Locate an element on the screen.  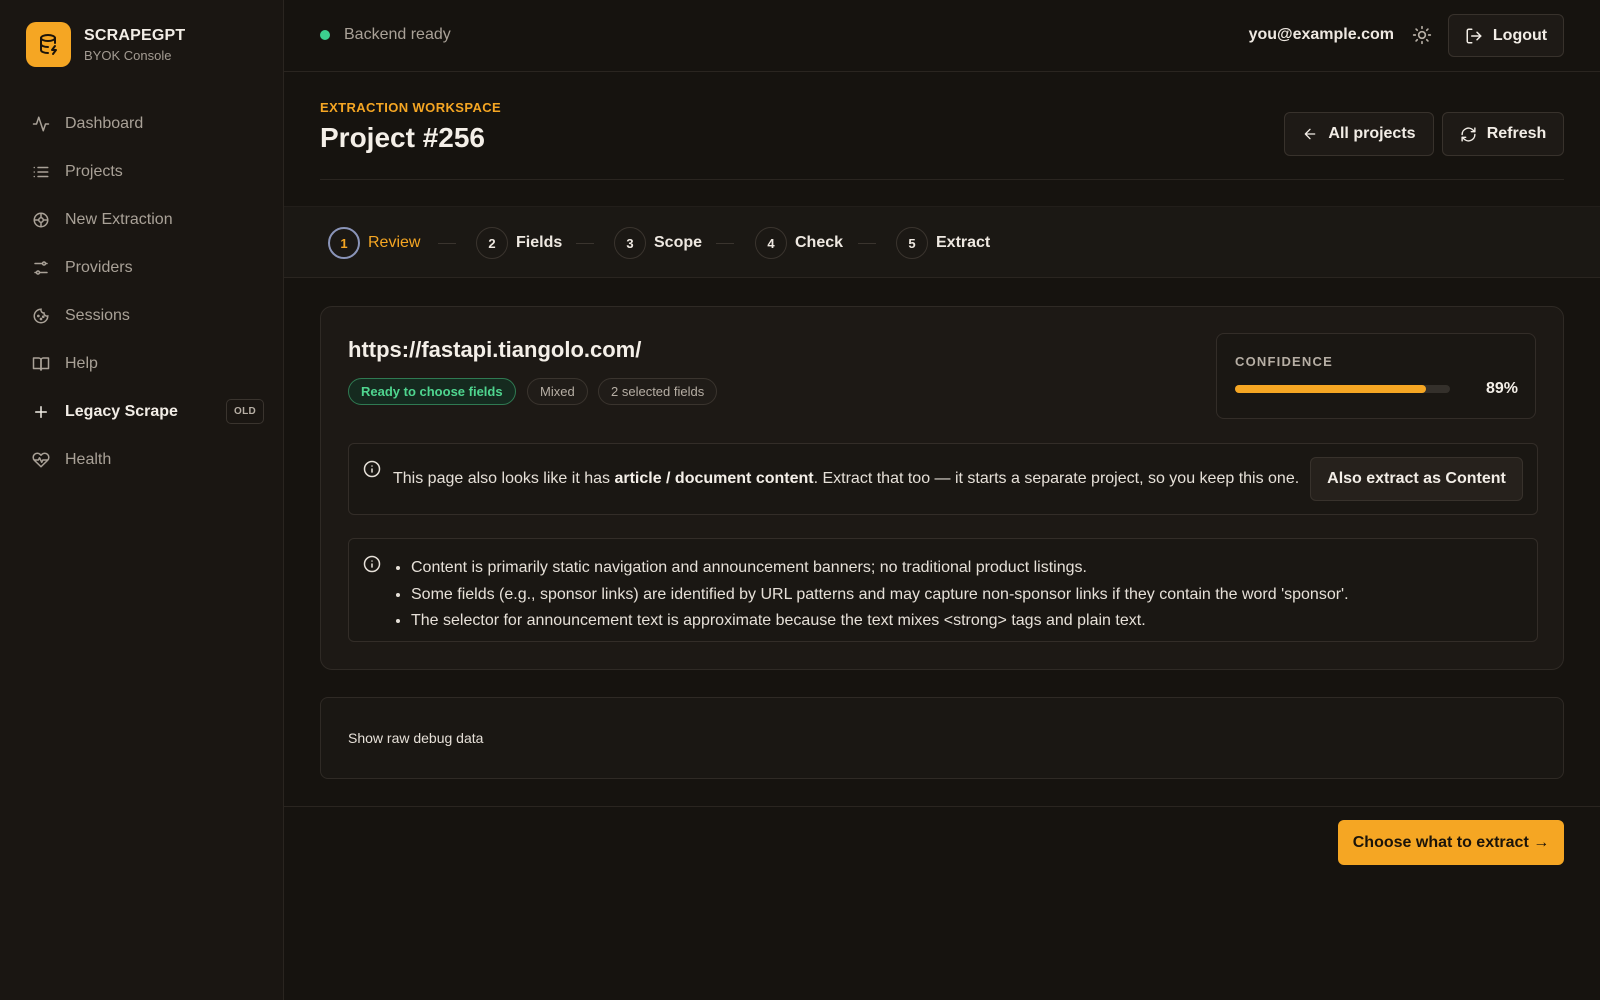
also-extract-label: Also extract as Content is located at coordinates (1416, 478).